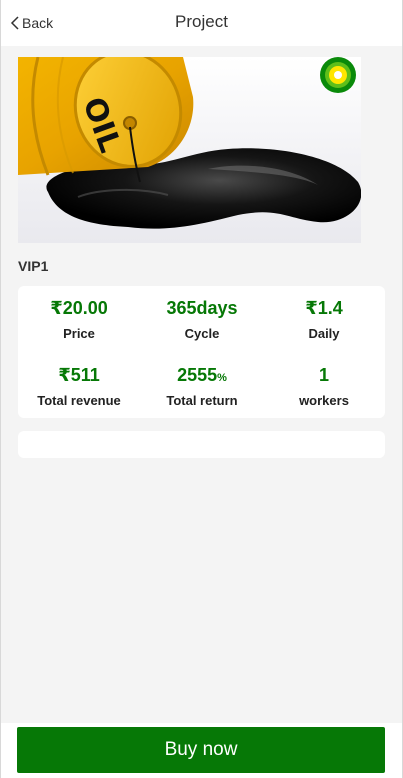 The width and height of the screenshot is (403, 778). I want to click on stat-daily: ₹1.4 Daily, so click(324, 319).